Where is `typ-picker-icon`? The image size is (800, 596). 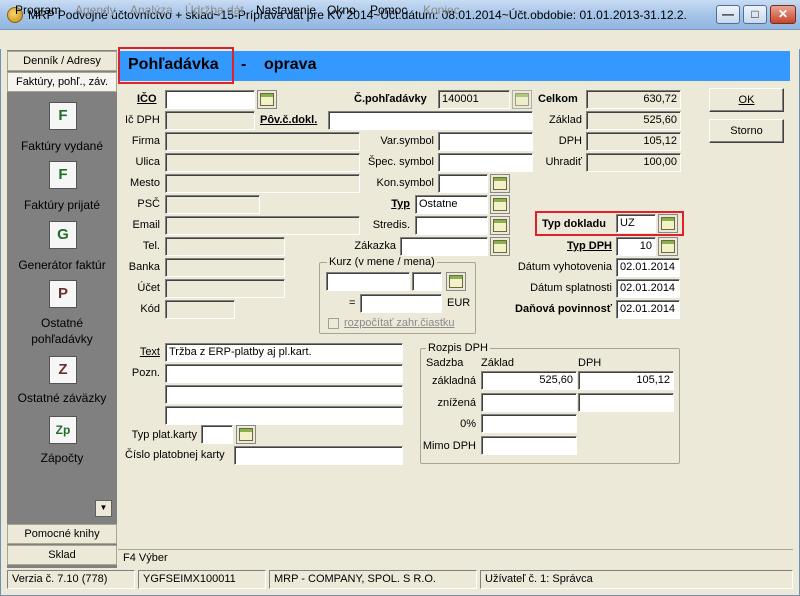
typ-picker-icon is located at coordinates (500, 204).